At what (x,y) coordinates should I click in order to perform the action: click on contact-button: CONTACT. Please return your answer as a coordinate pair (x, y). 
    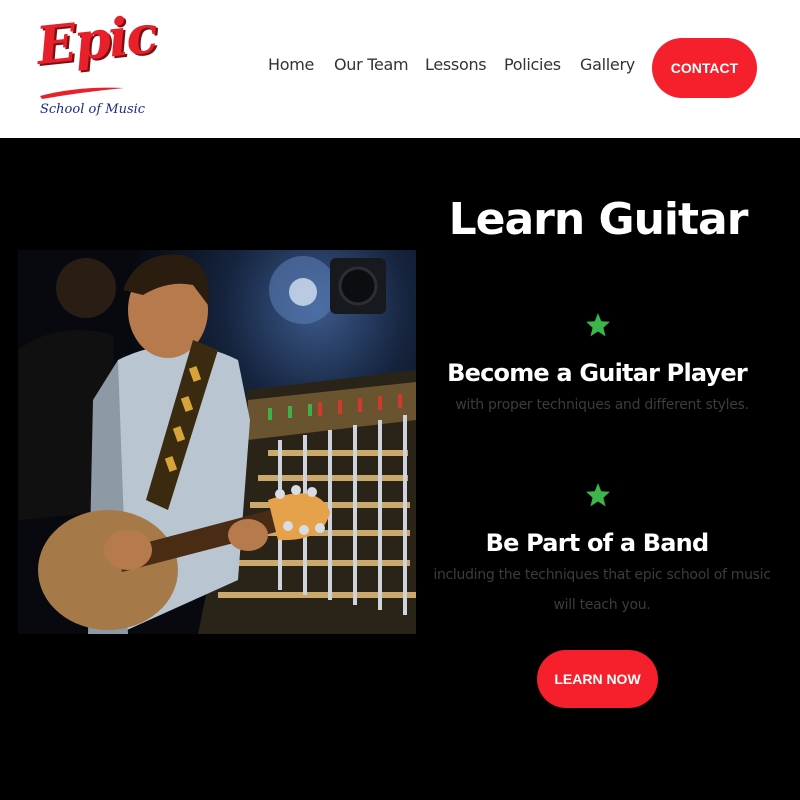
    Looking at the image, I should click on (704, 68).